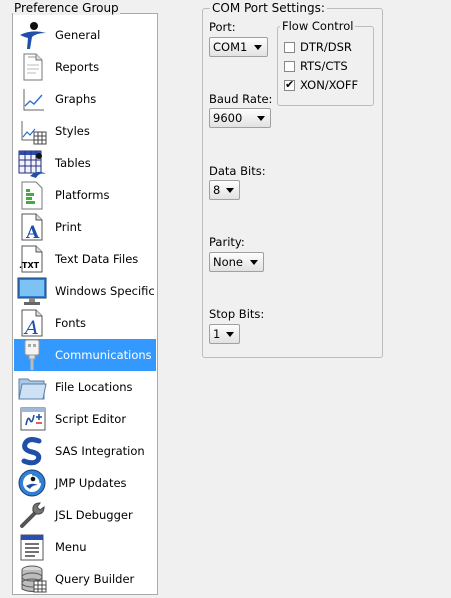 The image size is (451, 598). Describe the element at coordinates (32, 547) in the screenshot. I see `menu-icon` at that location.